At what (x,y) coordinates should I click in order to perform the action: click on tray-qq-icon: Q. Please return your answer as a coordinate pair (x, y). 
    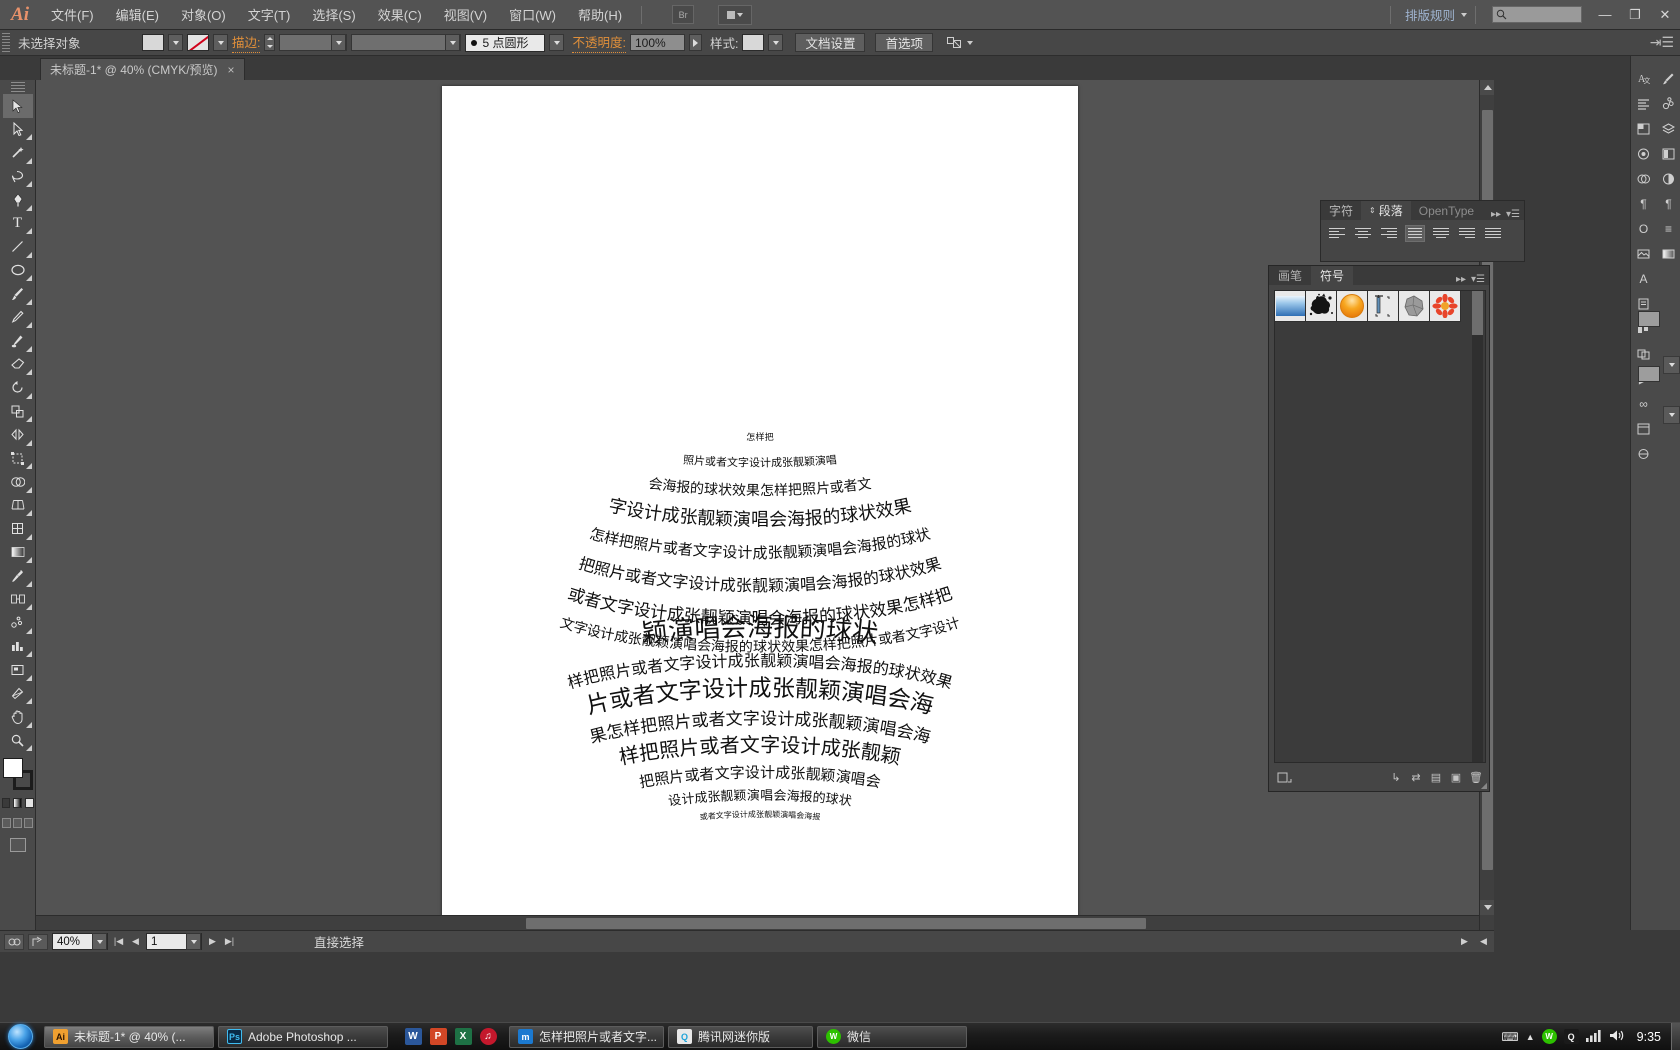
    Looking at the image, I should click on (1571, 1036).